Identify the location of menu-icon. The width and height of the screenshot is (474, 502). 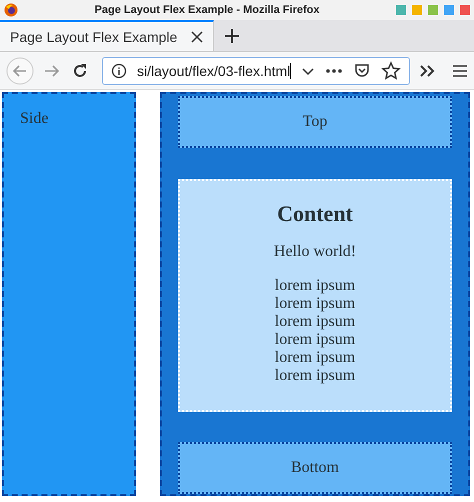
(460, 71).